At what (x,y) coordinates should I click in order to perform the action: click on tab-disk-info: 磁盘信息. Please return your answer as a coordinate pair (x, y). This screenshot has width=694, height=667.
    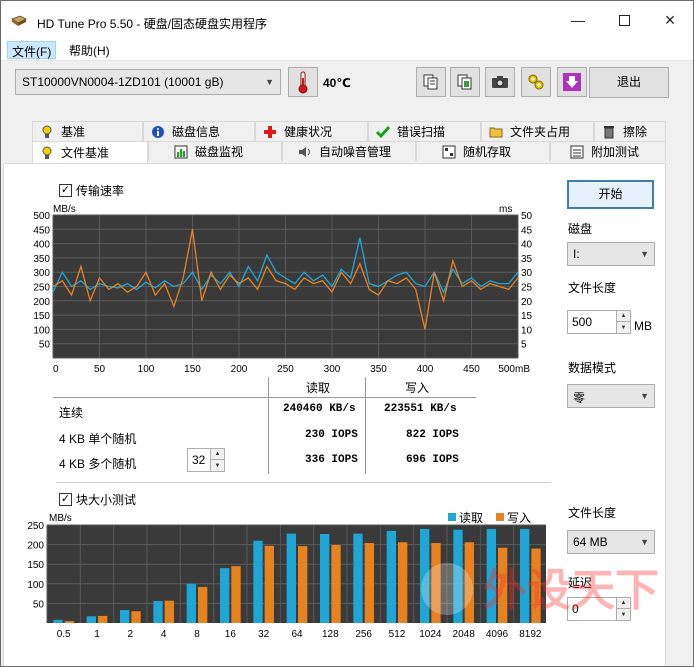
    Looking at the image, I should click on (199, 131).